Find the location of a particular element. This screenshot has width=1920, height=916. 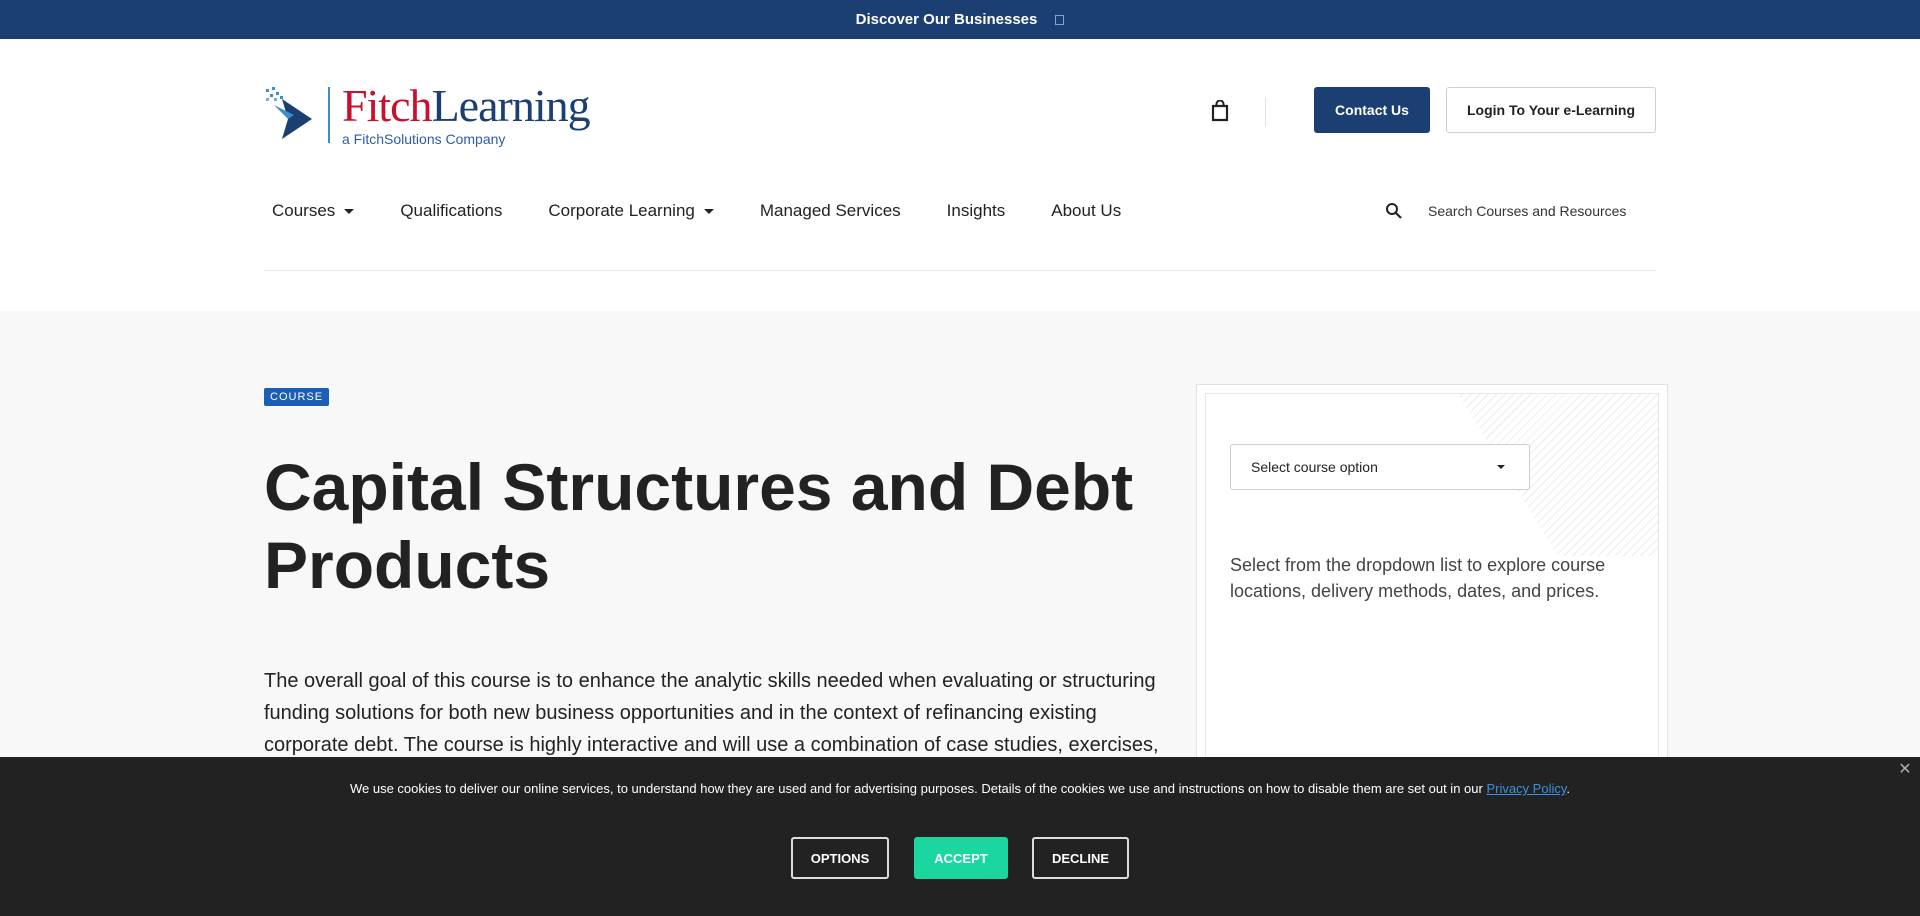

nav-item-corporate-learning: Corporate Learning is located at coordinates (631, 211).